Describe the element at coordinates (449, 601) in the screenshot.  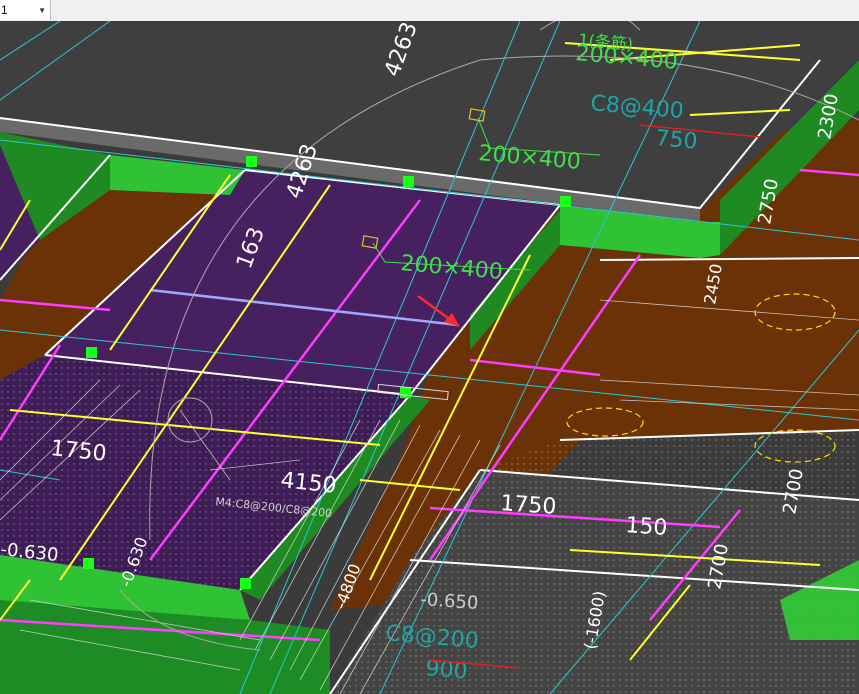
I see `elev-bottom: -0.650` at that location.